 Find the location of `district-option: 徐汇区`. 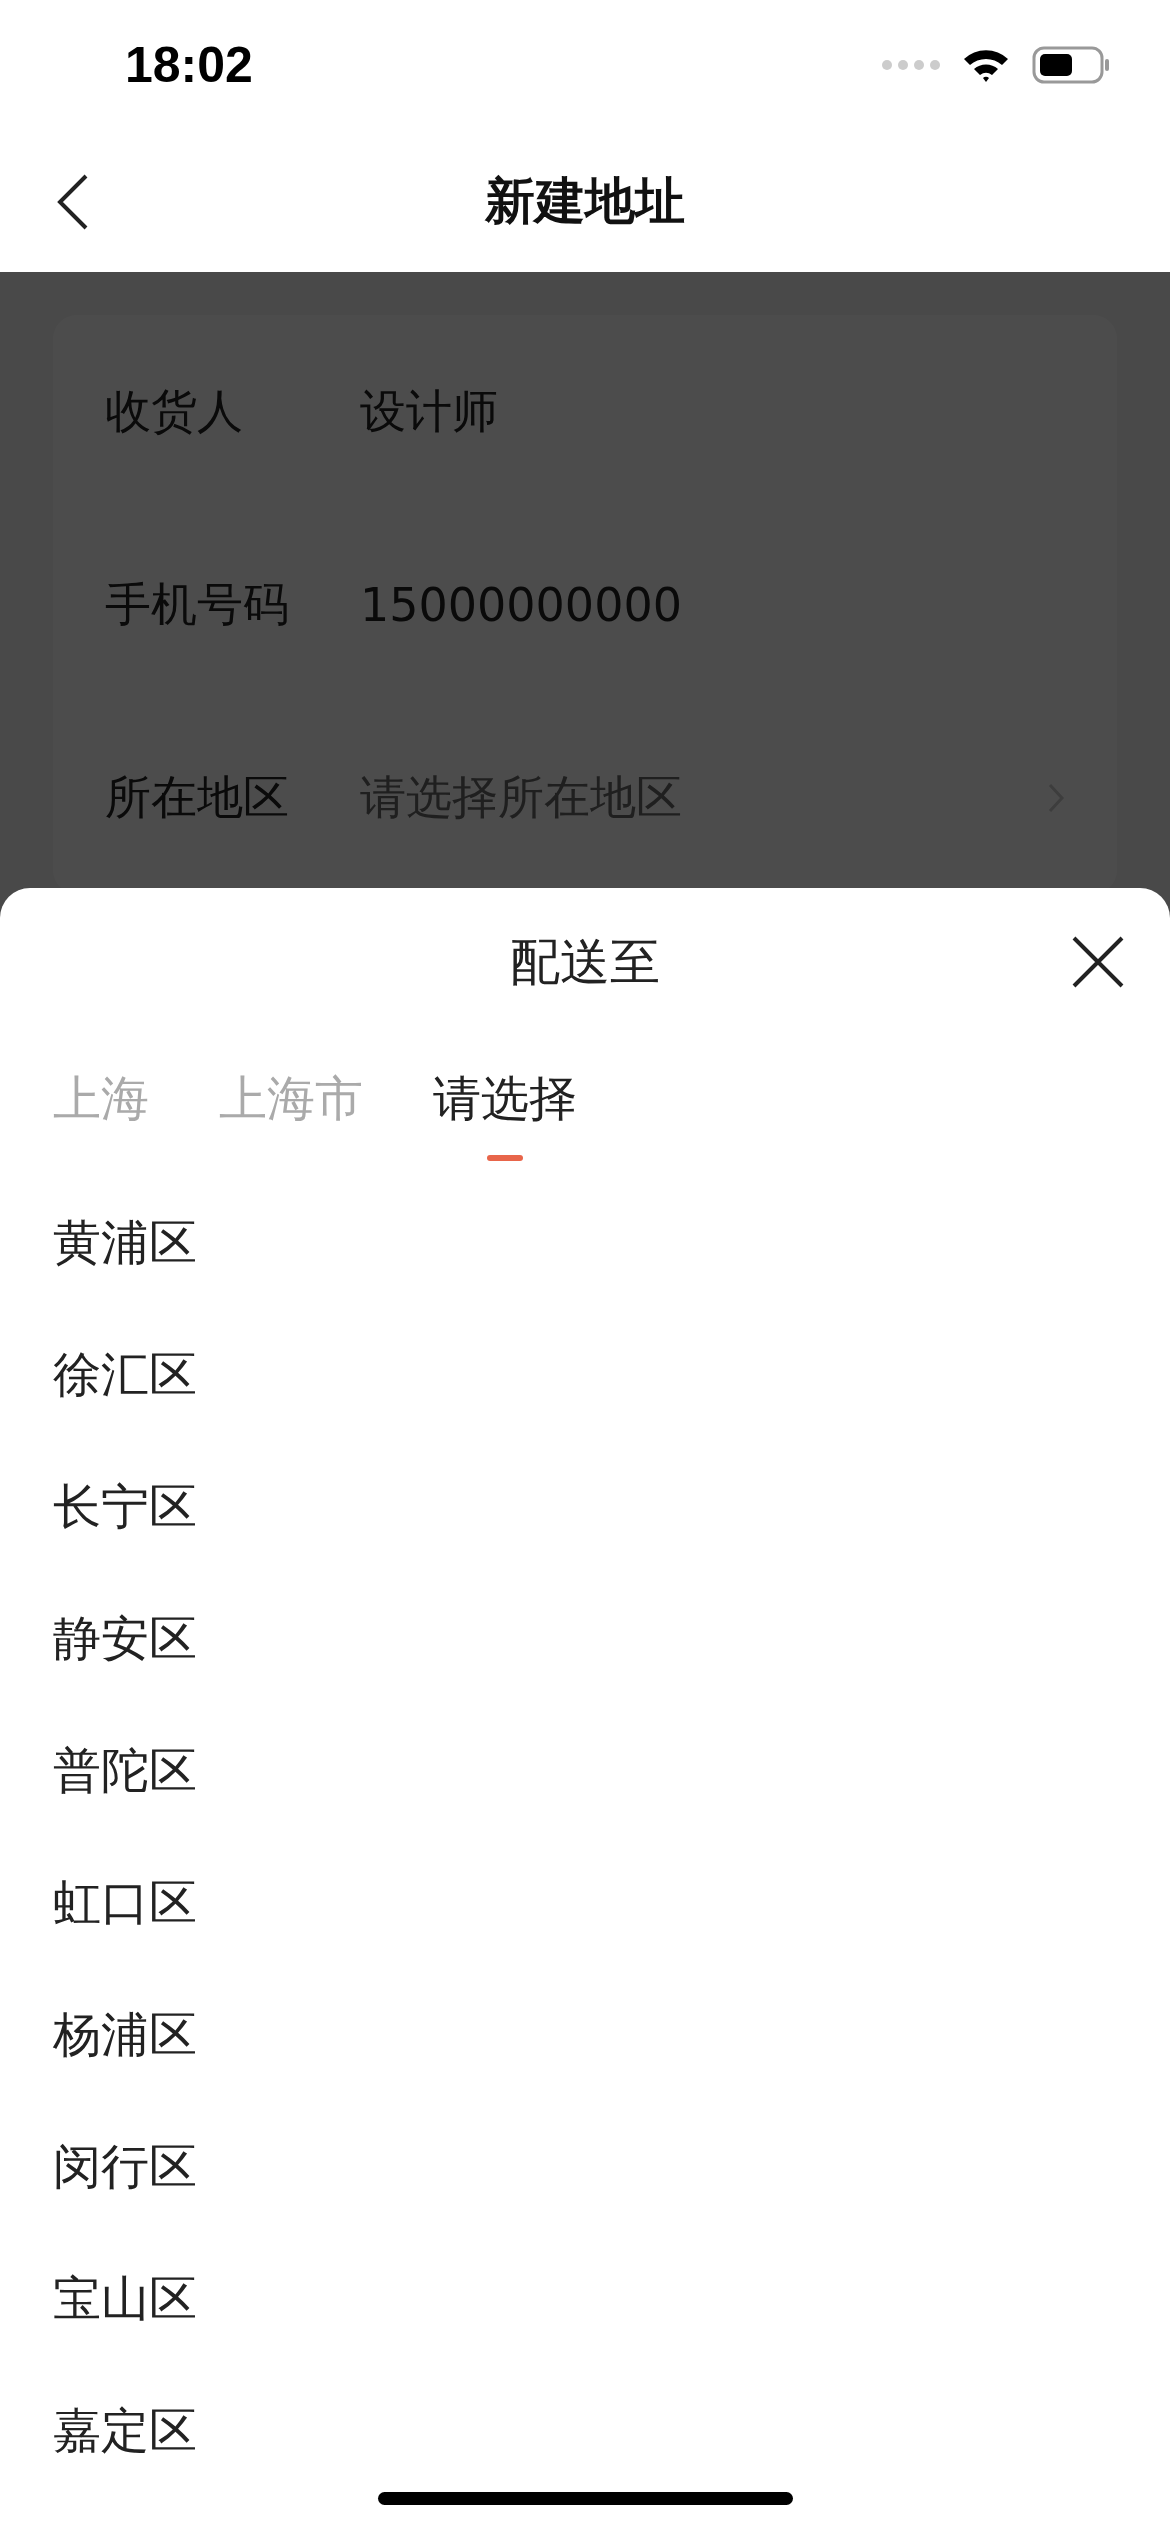

district-option: 徐汇区 is located at coordinates (125, 1375).